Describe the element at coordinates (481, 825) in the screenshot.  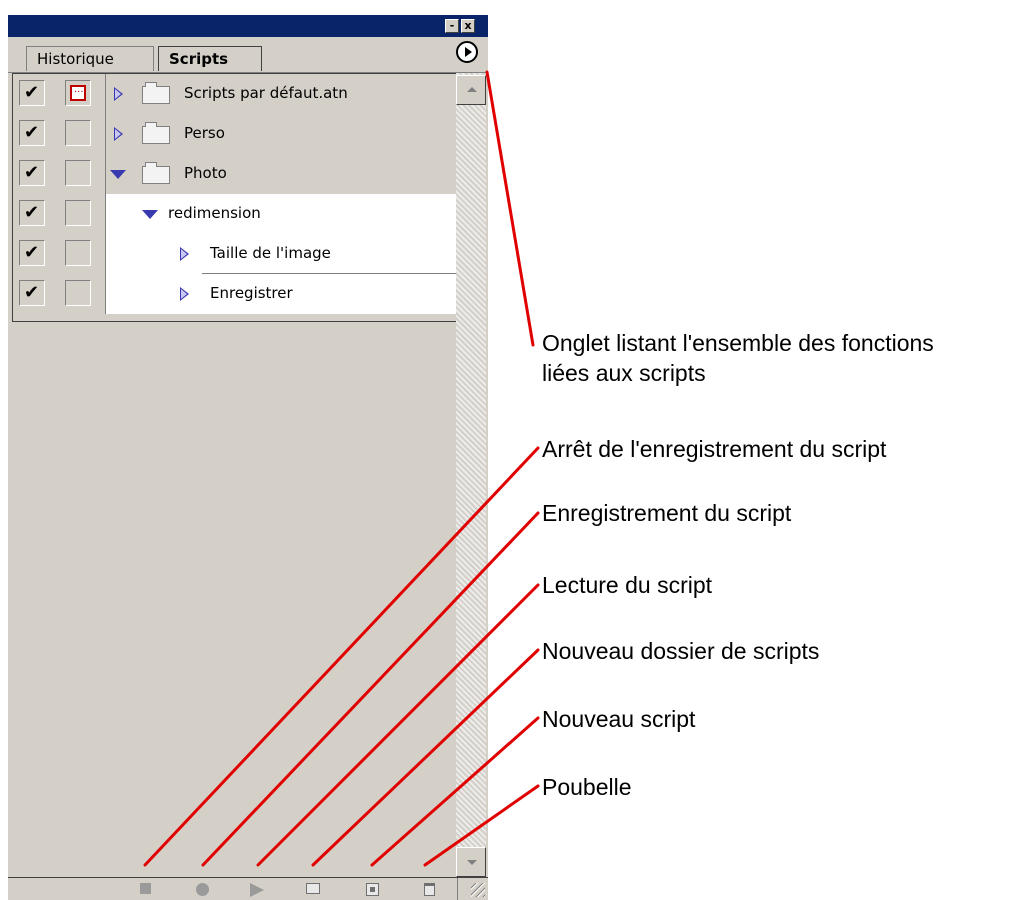
I see `leader-line-trash` at that location.